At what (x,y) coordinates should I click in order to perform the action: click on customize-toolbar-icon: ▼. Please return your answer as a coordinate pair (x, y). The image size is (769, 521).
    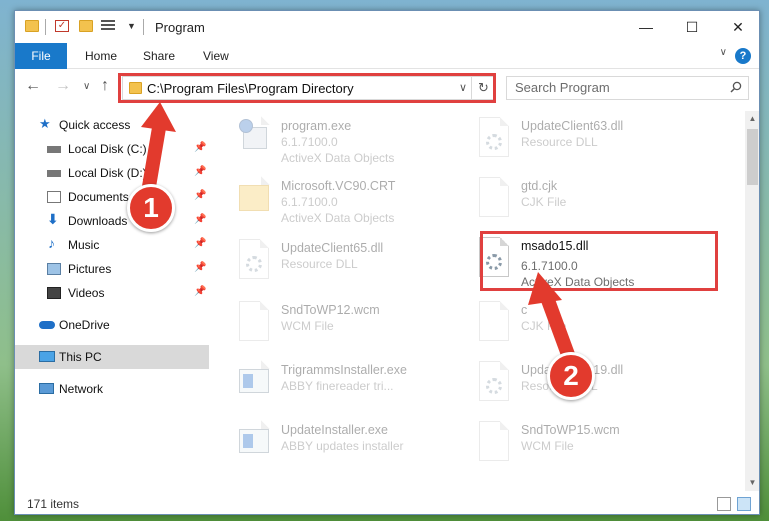
    Looking at the image, I should click on (131, 26).